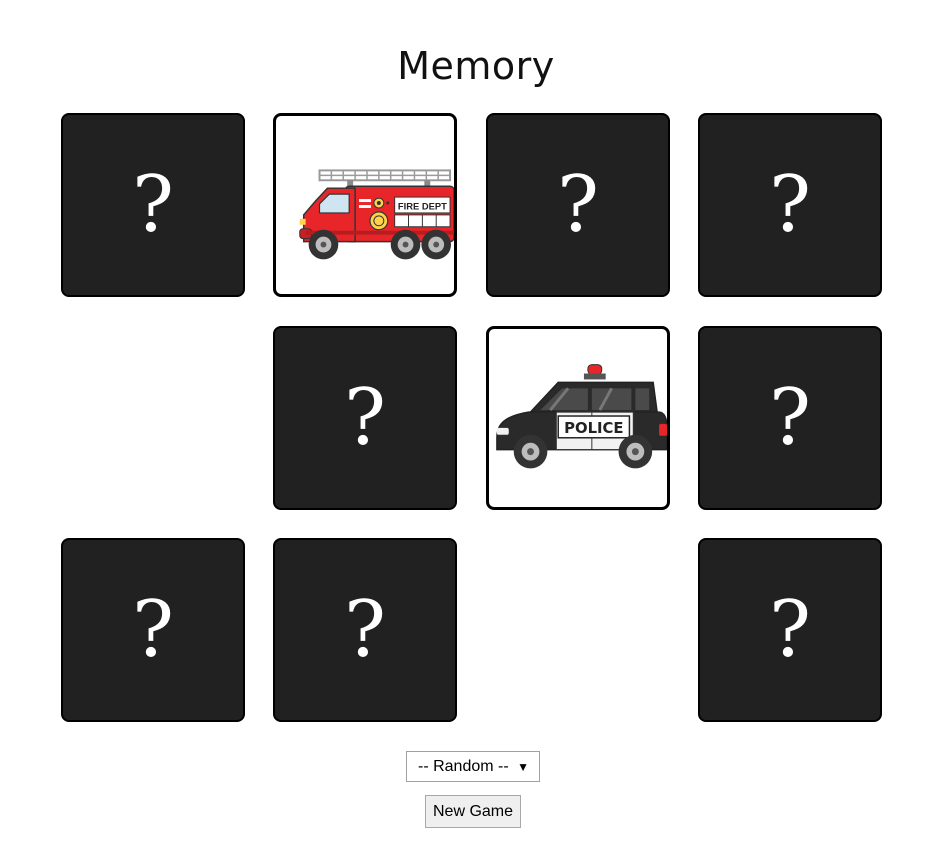 The width and height of the screenshot is (952, 867). I want to click on fire-truck-icon: FIRE DEPT, so click(376, 214).